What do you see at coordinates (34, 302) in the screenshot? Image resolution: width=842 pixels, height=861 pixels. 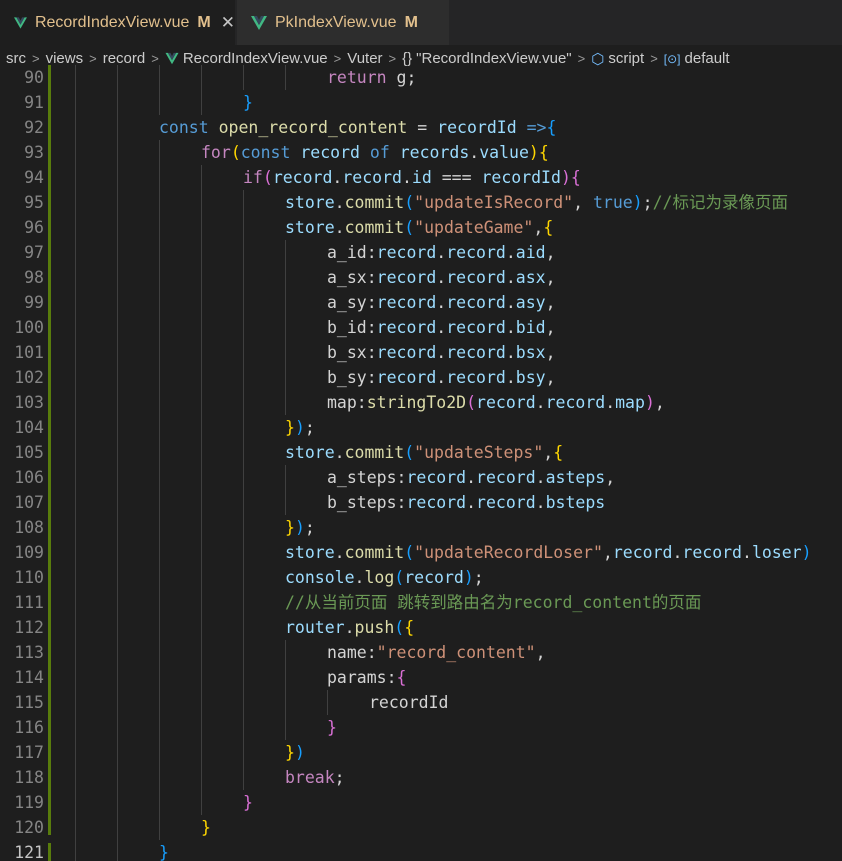 I see `line-number: 99` at bounding box center [34, 302].